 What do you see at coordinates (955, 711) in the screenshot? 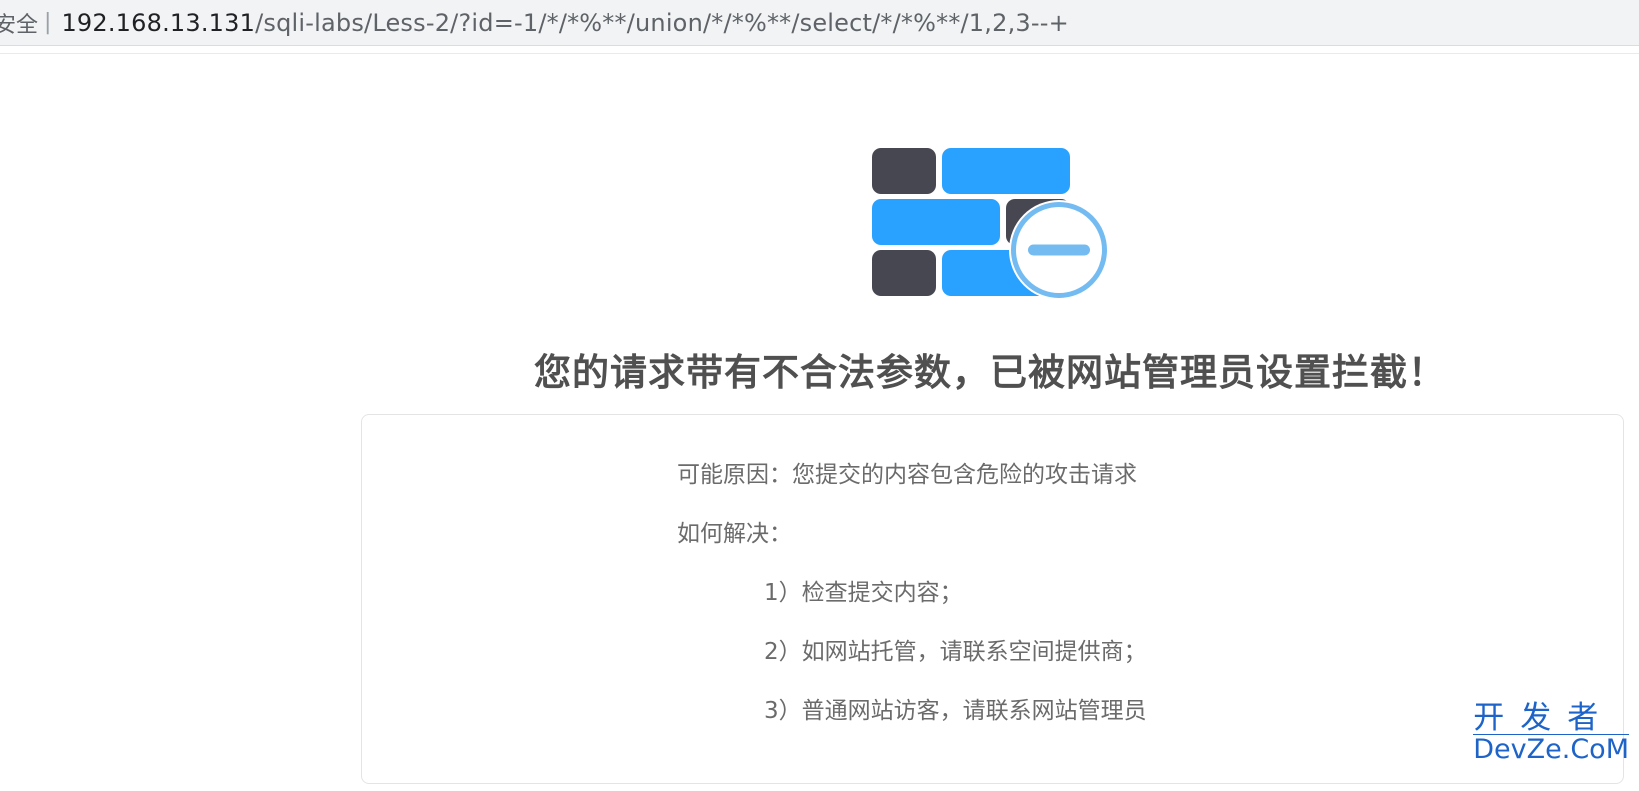
I see `solution-step: 3）普通网站访客，请联系网站管理员` at bounding box center [955, 711].